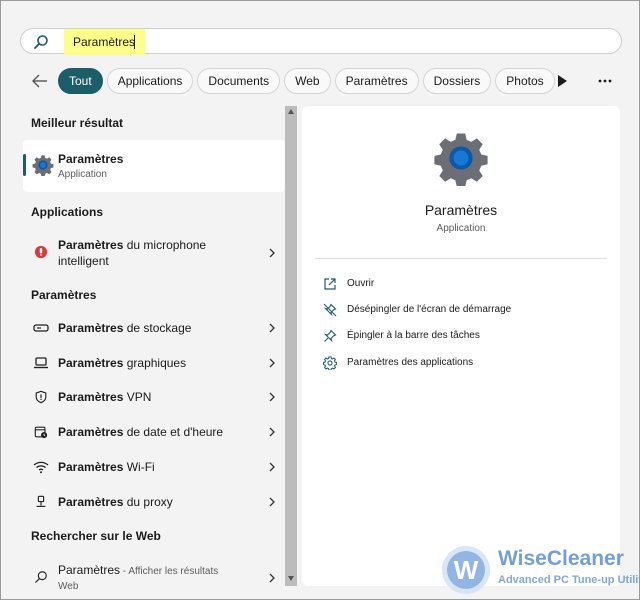 This screenshot has height=600, width=640. Describe the element at coordinates (223, 42) in the screenshot. I see `search-input` at that location.